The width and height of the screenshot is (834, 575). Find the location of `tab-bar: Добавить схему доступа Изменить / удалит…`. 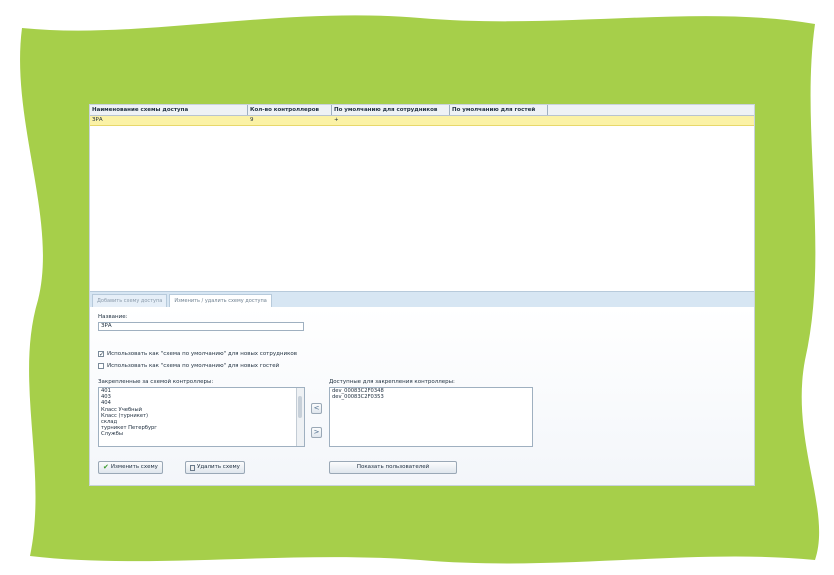

tab-bar: Добавить схему доступа Изменить / удалит… is located at coordinates (422, 299).